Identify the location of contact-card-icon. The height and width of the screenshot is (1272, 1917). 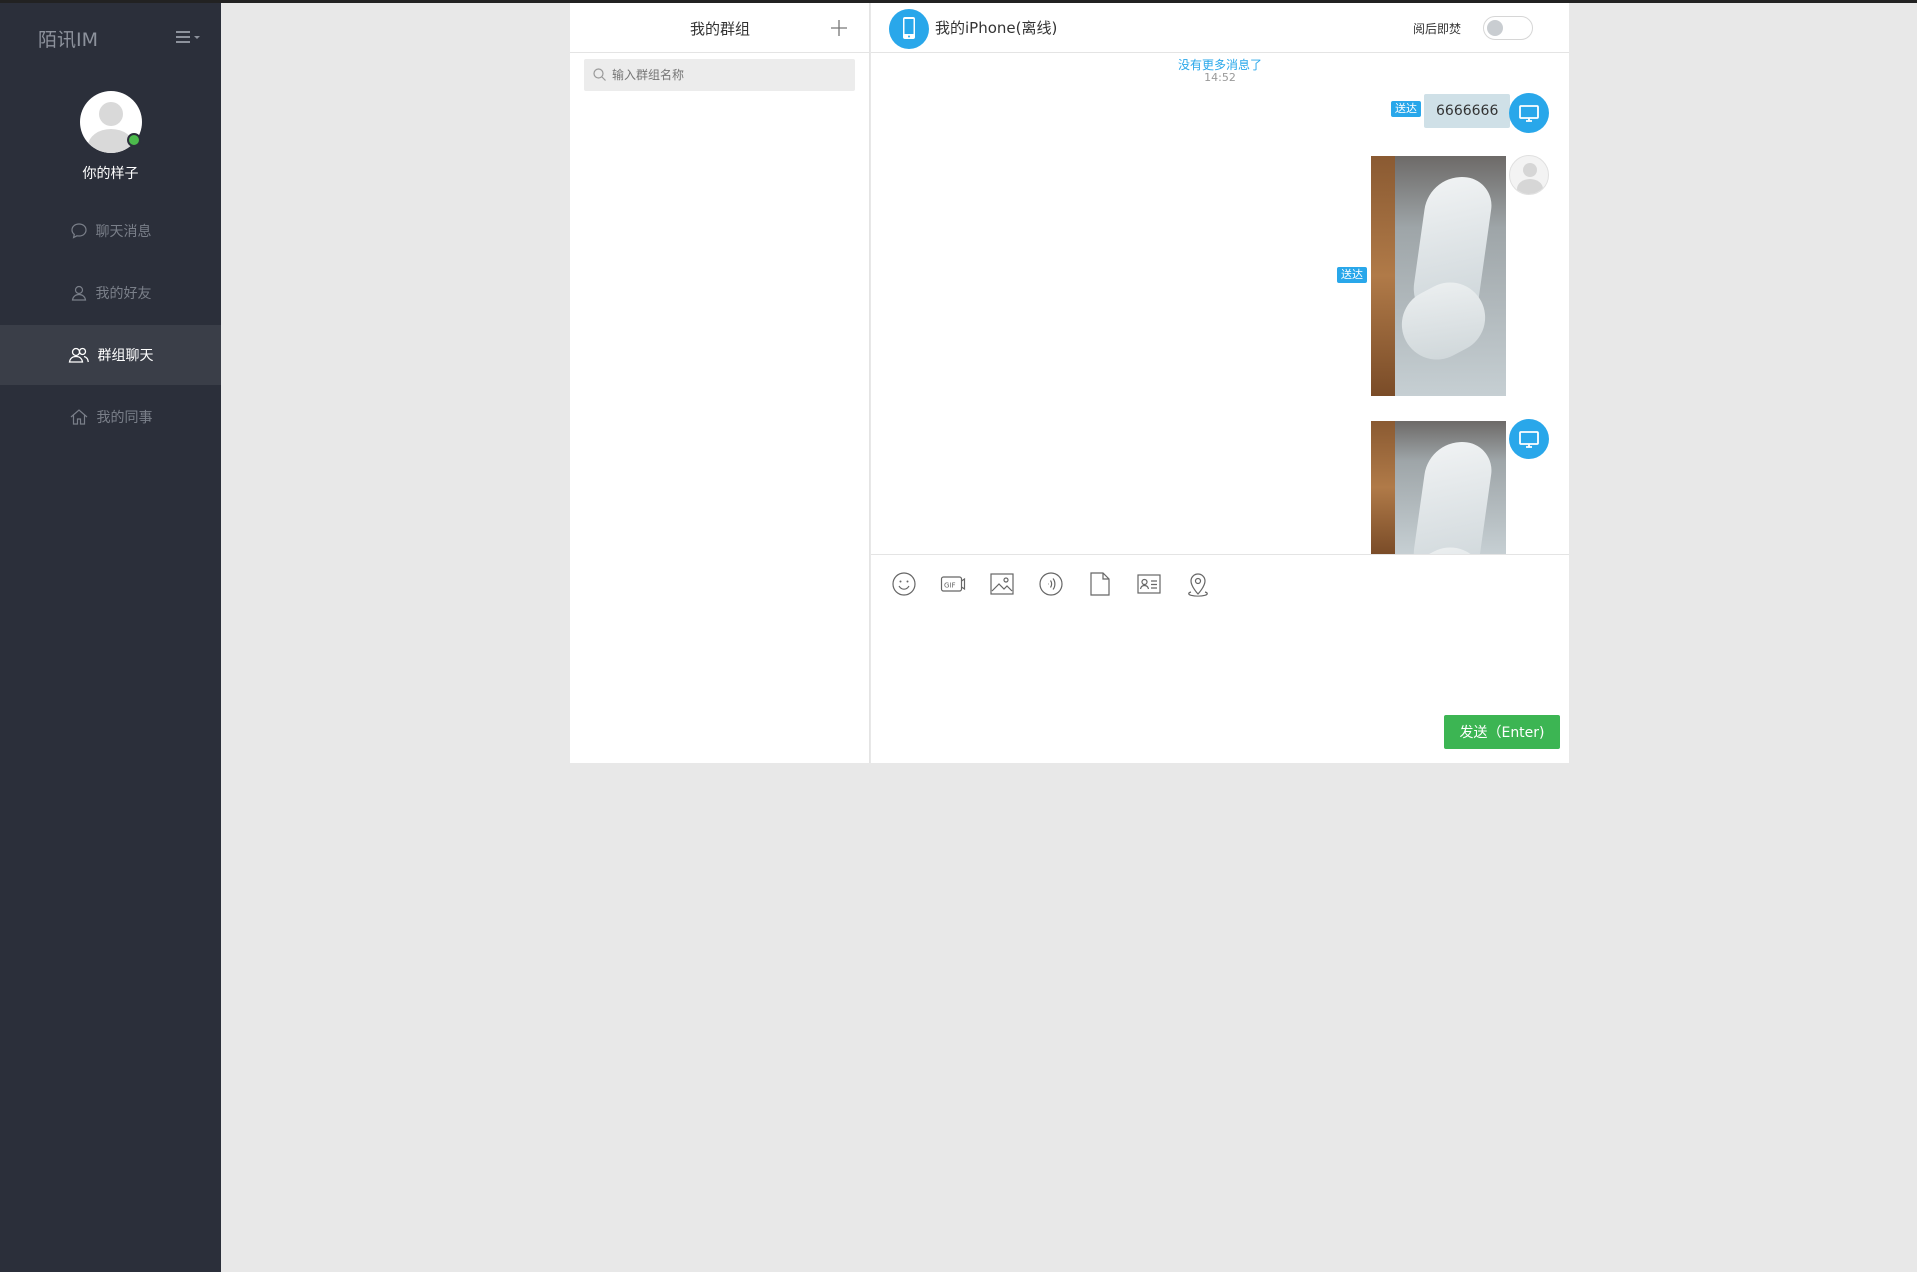
(1148, 584).